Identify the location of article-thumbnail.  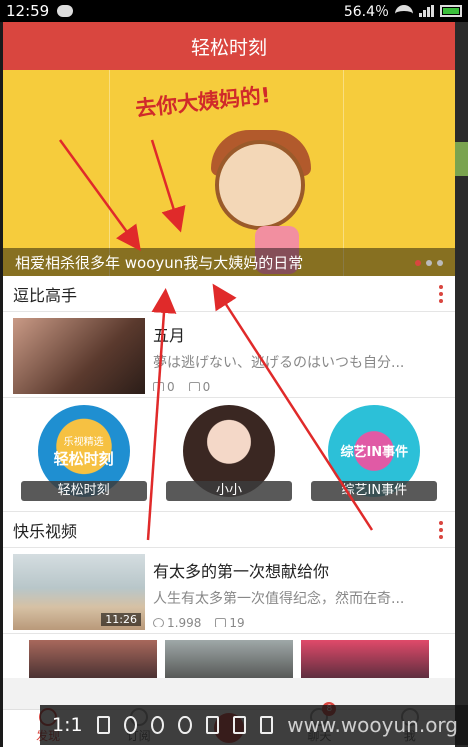
(79, 356).